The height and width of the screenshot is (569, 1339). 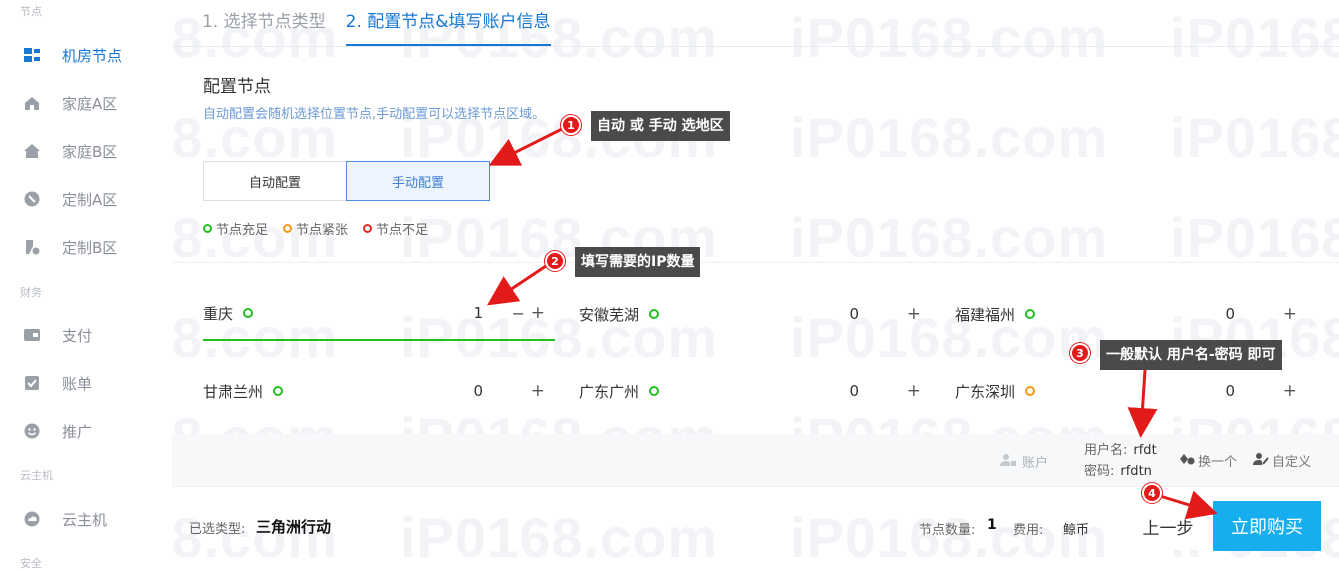 I want to click on sidebar-item-label: 云主机, so click(x=85, y=519).